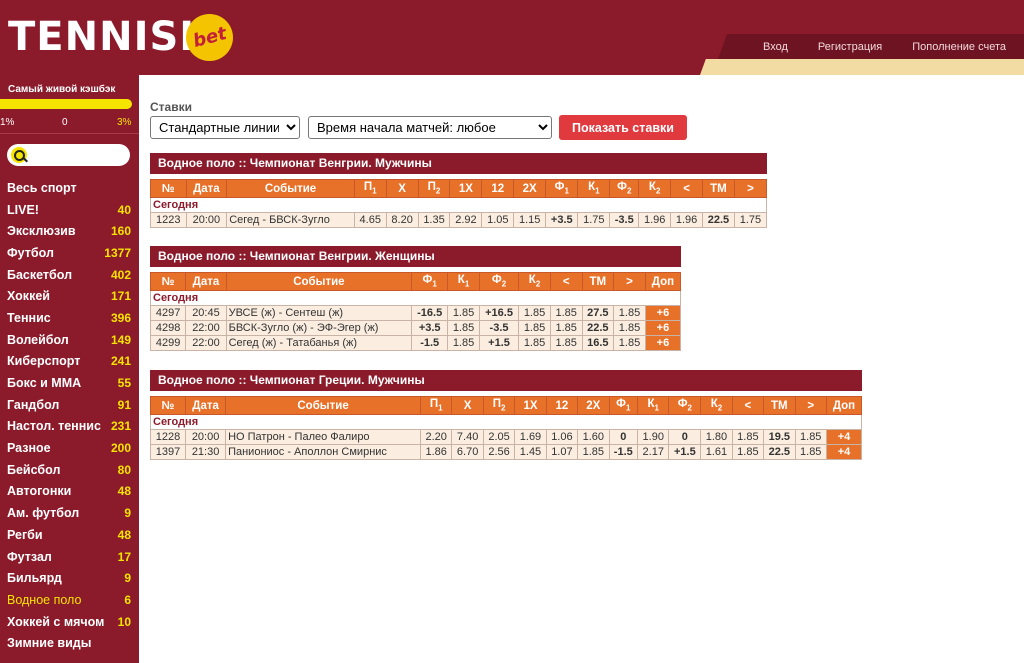  Describe the element at coordinates (69, 492) in the screenshot. I see `sidebar-item-sport: Автогонки 48` at that location.